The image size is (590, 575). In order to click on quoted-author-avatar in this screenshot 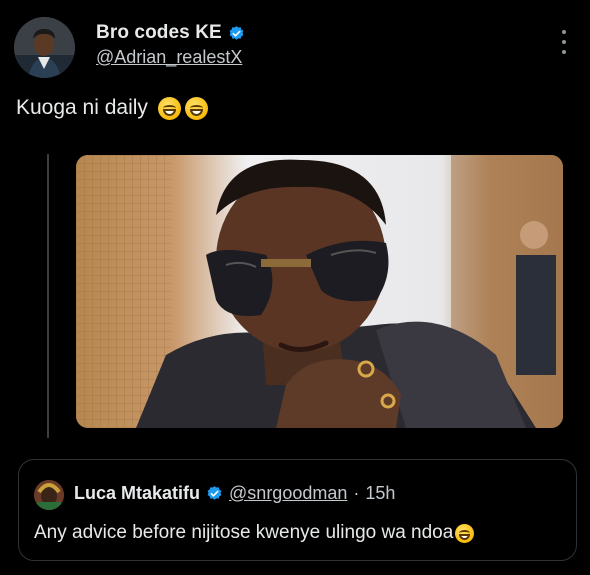, I will do `click(49, 495)`.